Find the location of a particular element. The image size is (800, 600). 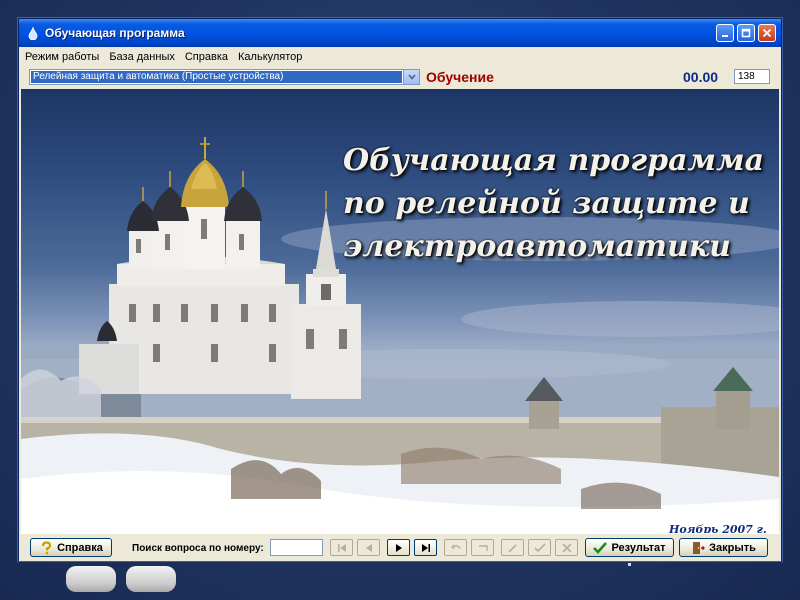

play-icon is located at coordinates (398, 547).